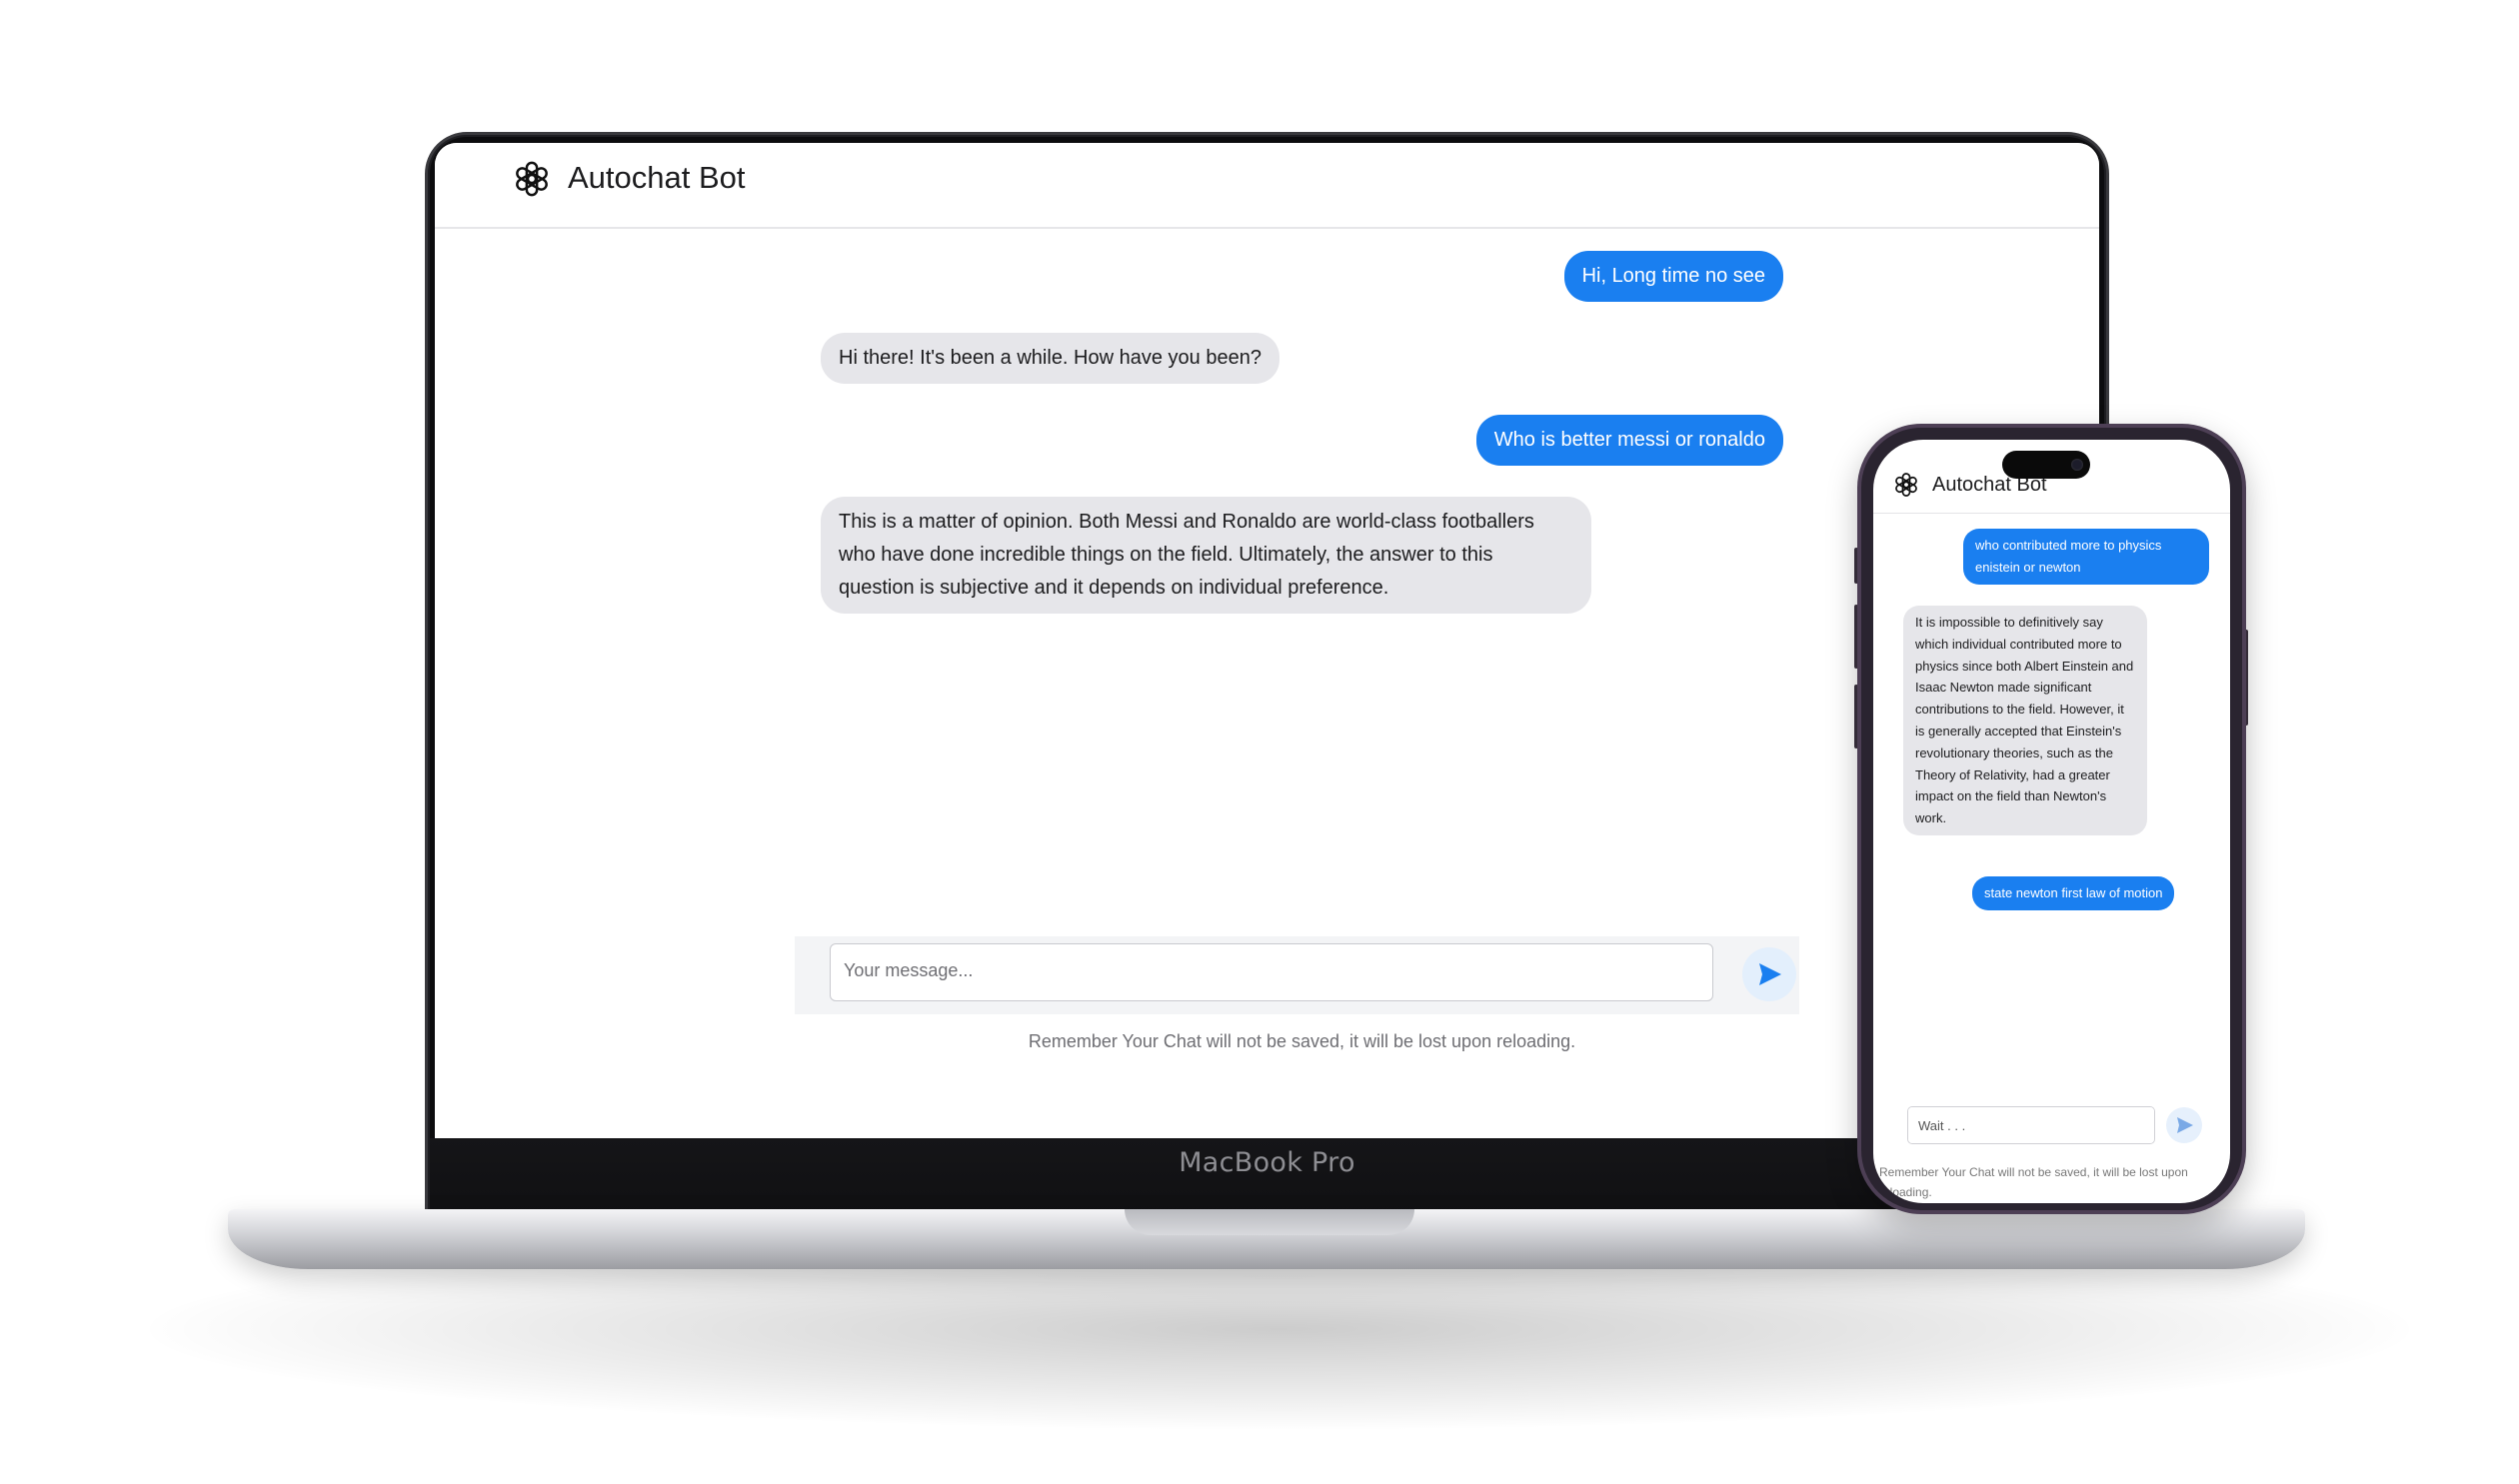 The image size is (2519, 1484). Describe the element at coordinates (2074, 893) in the screenshot. I see `user-message: state newton first law of motion` at that location.